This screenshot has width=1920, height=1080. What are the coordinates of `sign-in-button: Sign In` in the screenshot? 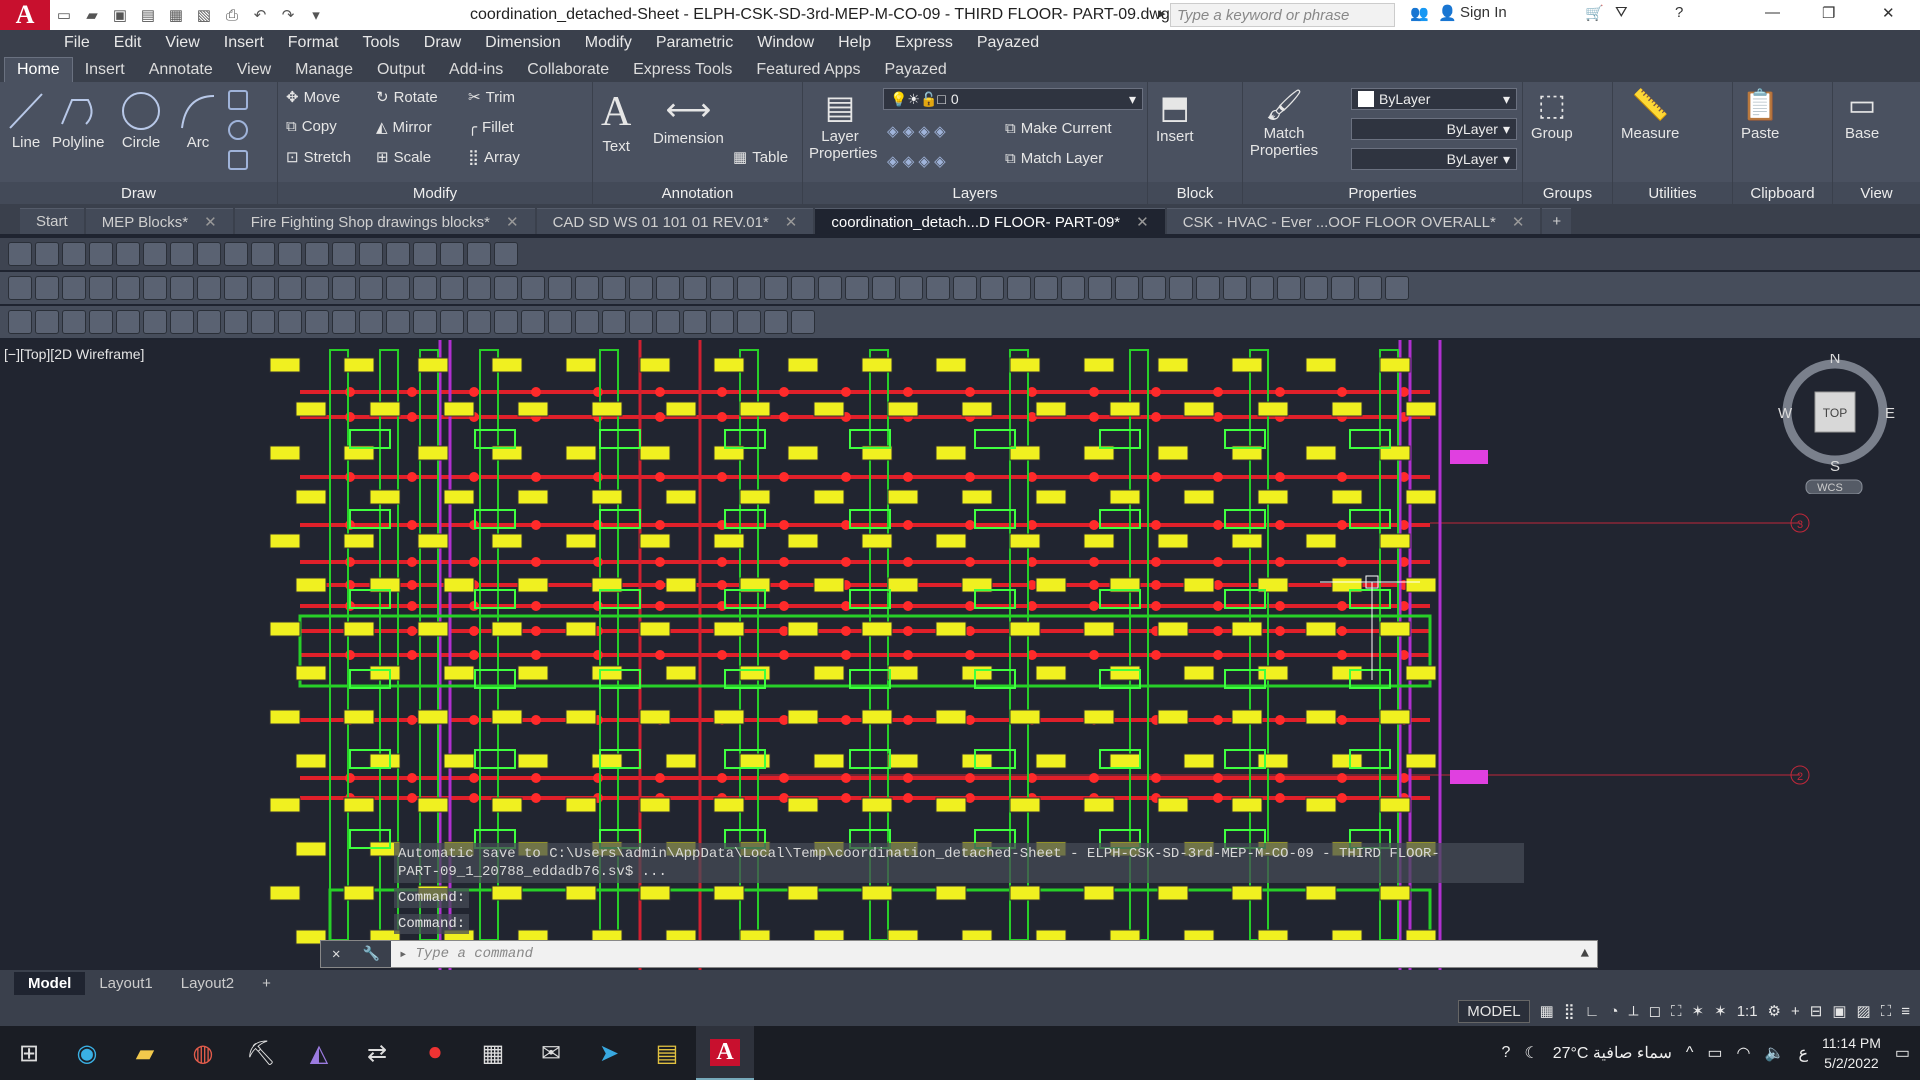 It's located at (1483, 12).